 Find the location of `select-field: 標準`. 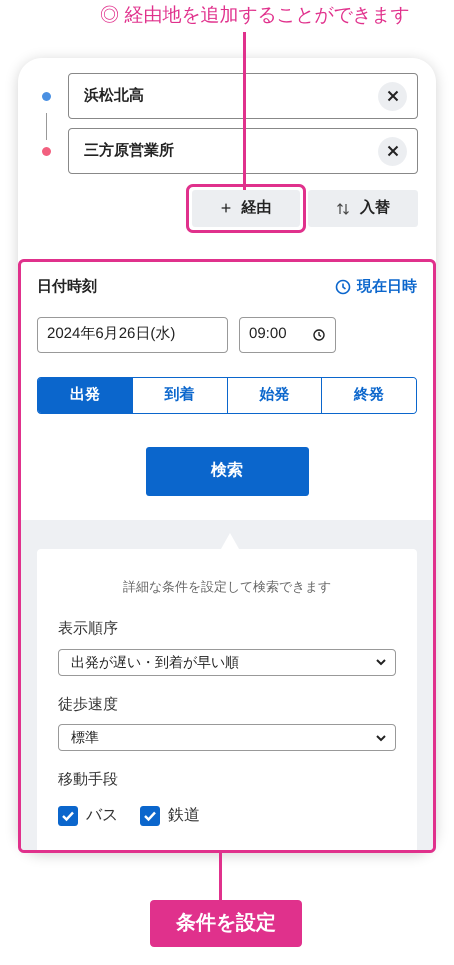

select-field: 標準 is located at coordinates (227, 737).